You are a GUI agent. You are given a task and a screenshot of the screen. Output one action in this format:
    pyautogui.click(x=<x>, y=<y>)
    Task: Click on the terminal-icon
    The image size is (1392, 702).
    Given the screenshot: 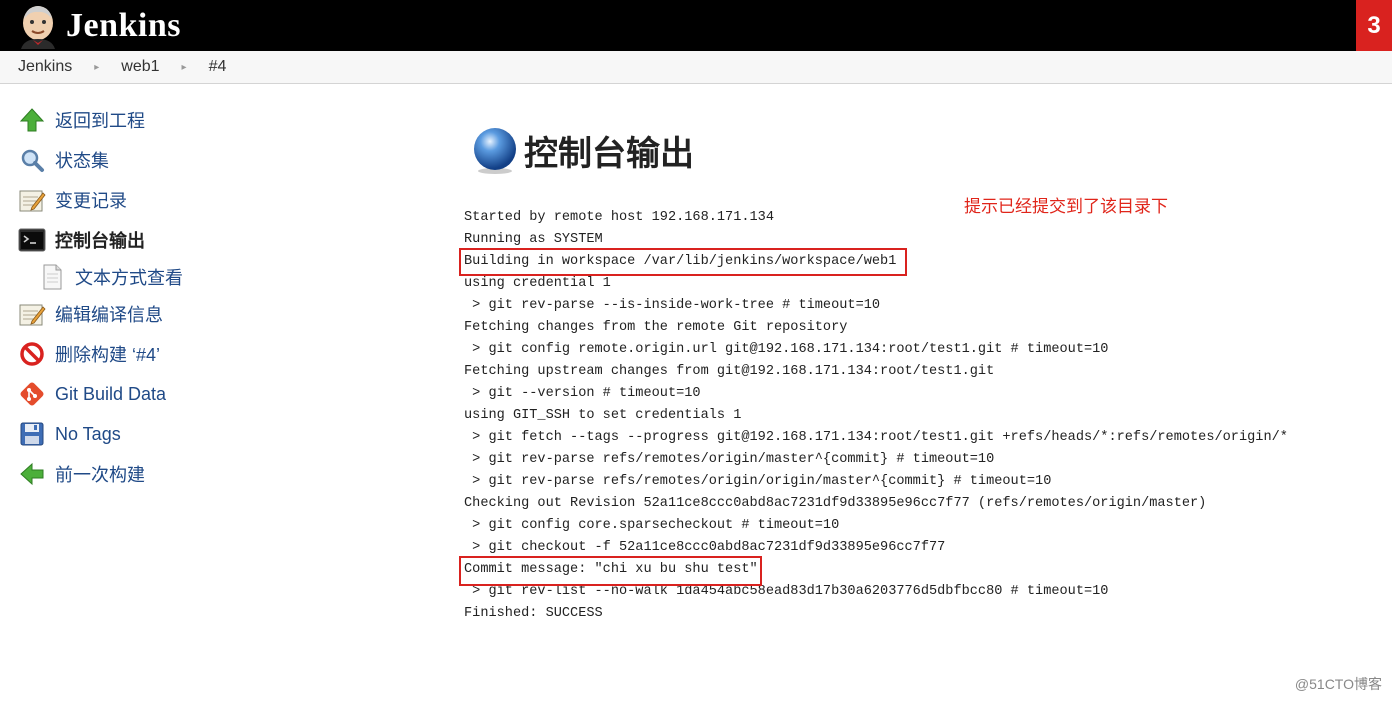 What is the action you would take?
    pyautogui.click(x=32, y=240)
    